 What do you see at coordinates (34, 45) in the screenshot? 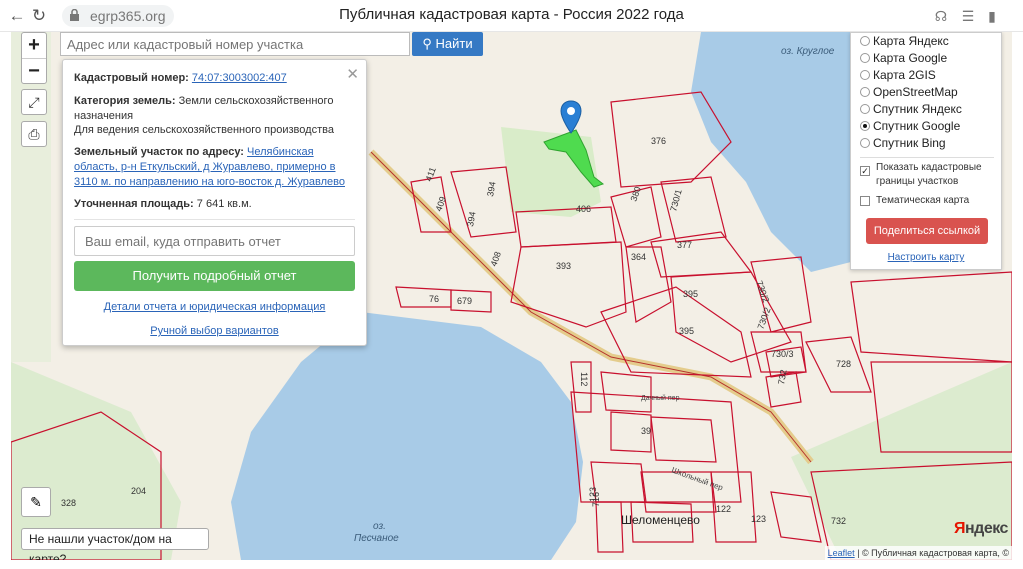
I see `zoom-in-button: +` at bounding box center [34, 45].